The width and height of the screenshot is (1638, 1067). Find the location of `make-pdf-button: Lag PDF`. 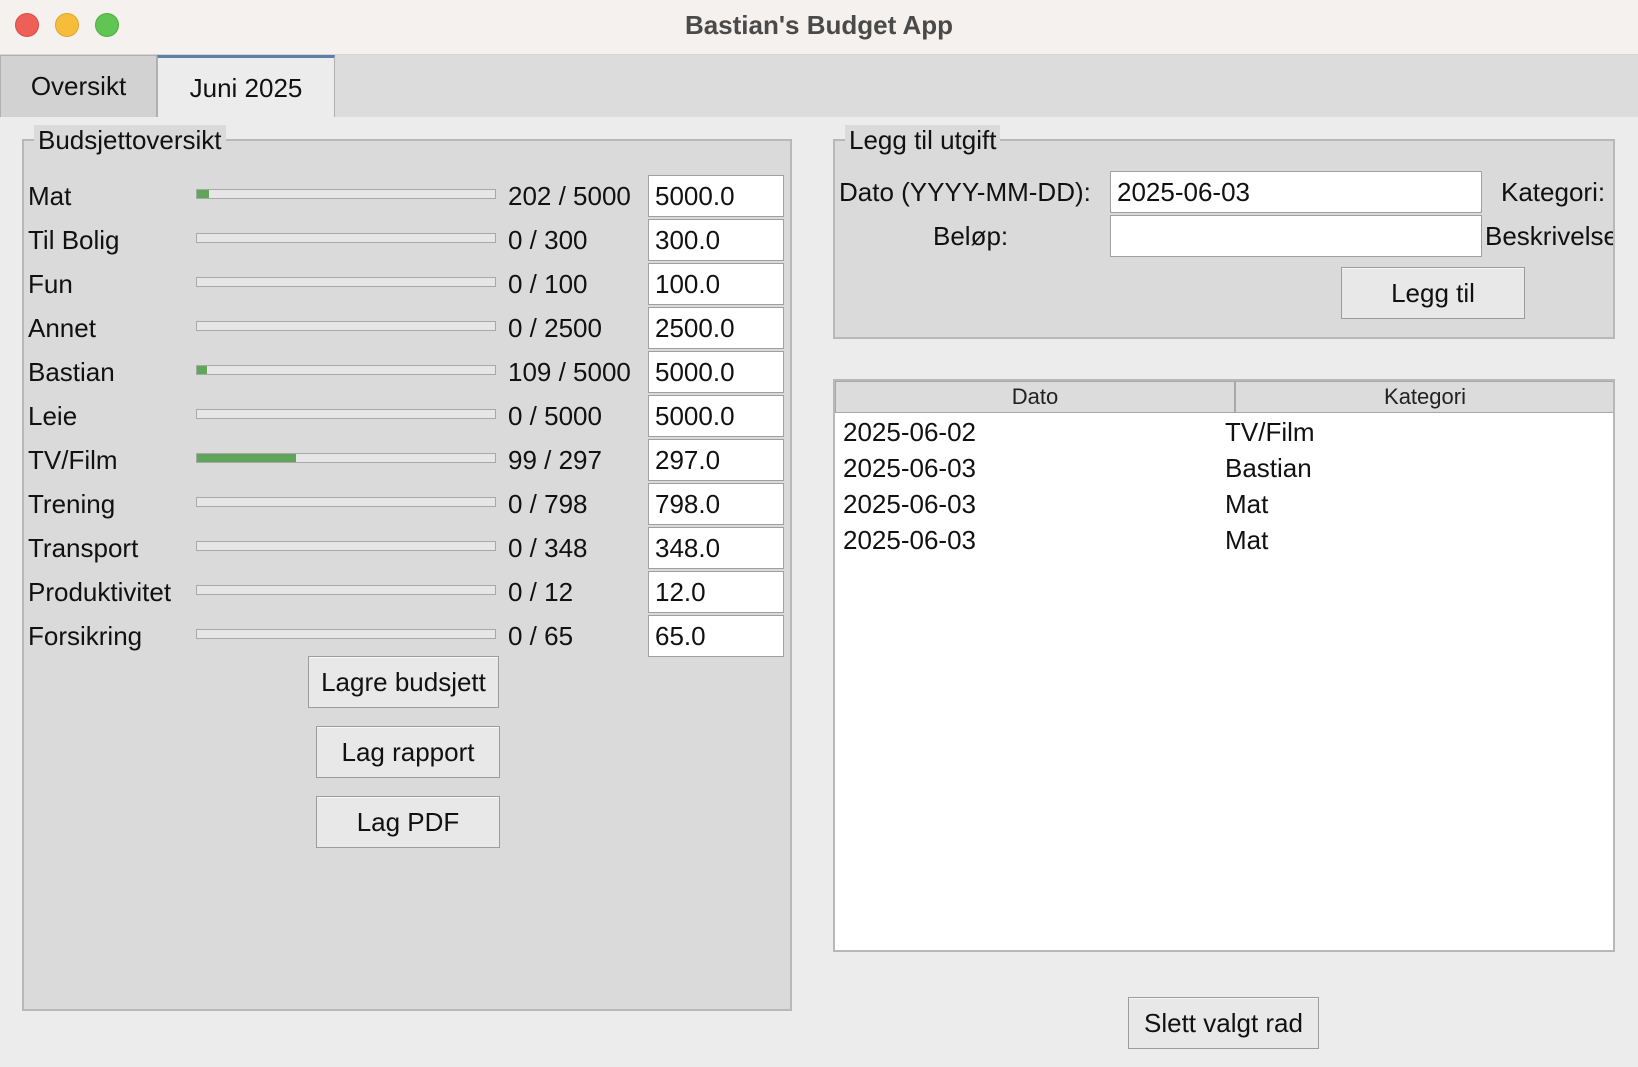

make-pdf-button: Lag PDF is located at coordinates (408, 822).